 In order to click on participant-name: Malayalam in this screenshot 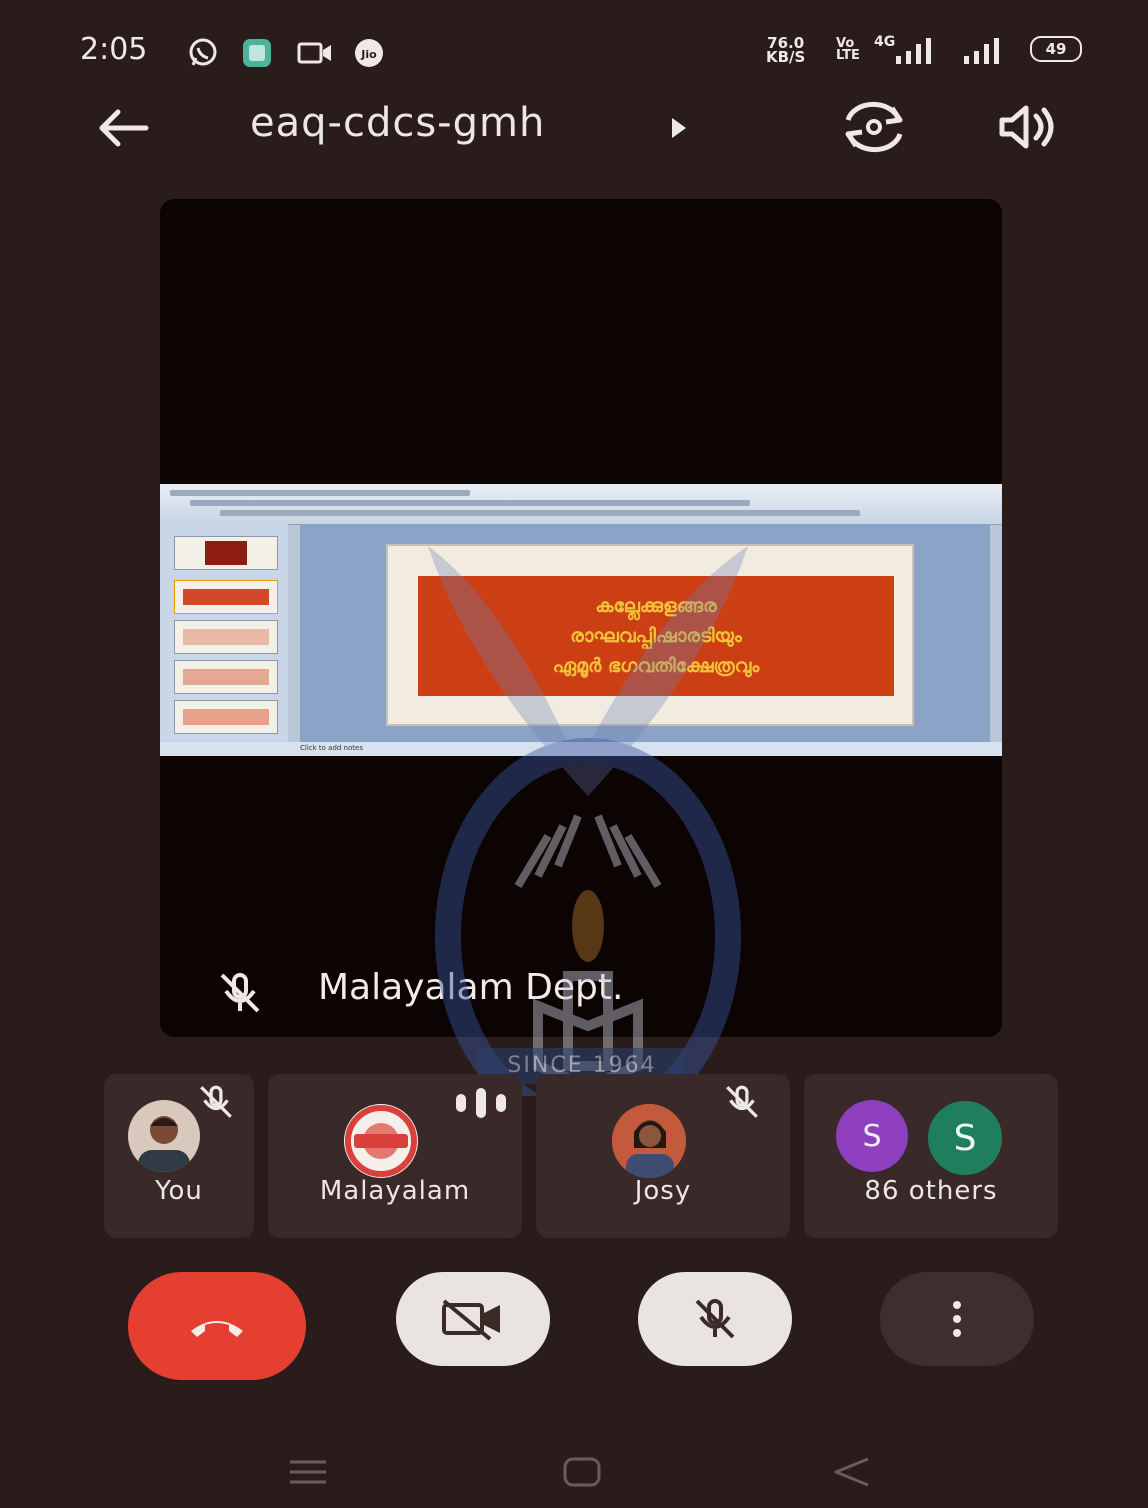, I will do `click(395, 1191)`.